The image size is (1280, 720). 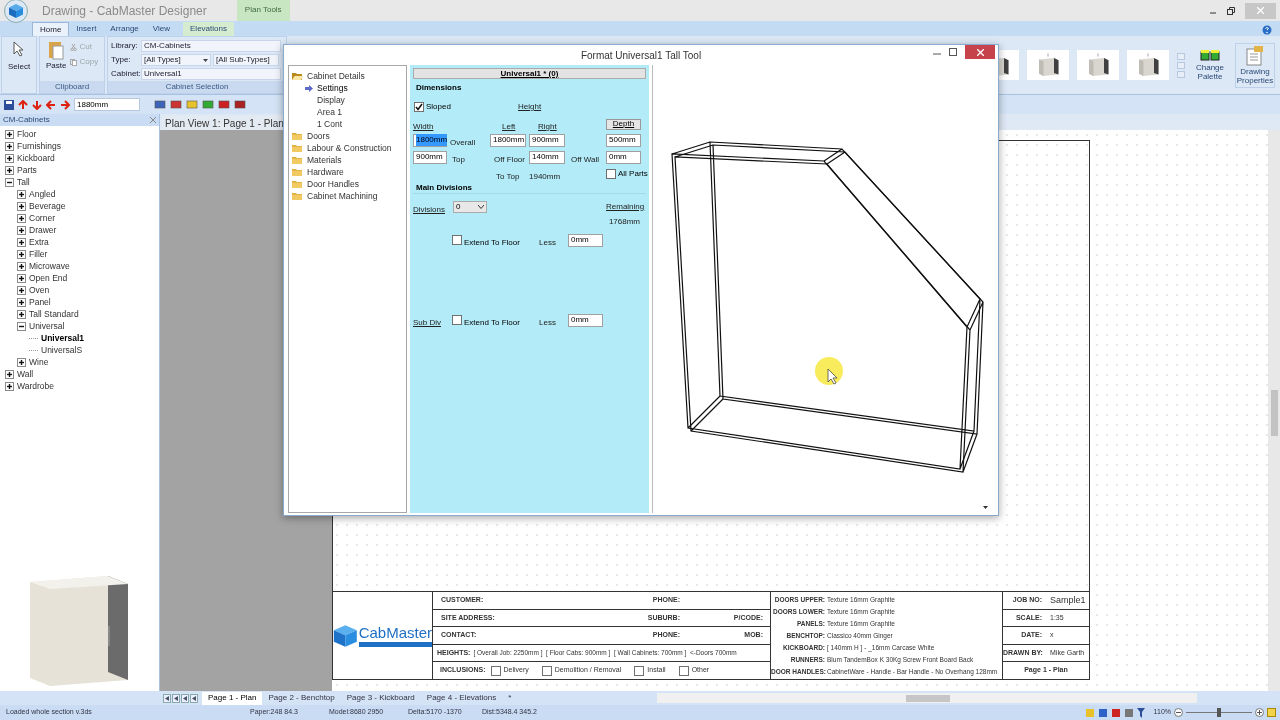 I want to click on page-tab: Page 3 - Kickboard, so click(x=380, y=698).